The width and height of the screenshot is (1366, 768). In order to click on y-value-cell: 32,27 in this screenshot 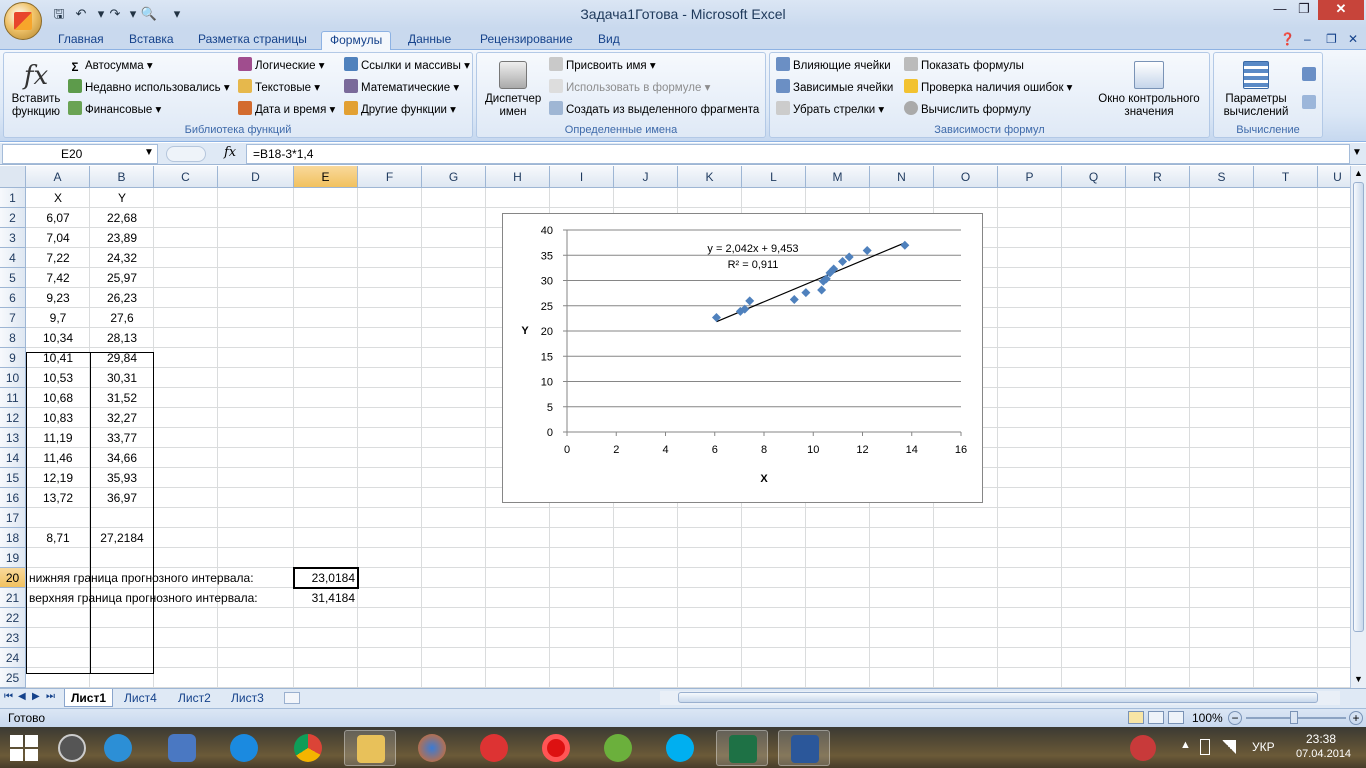, I will do `click(122, 418)`.